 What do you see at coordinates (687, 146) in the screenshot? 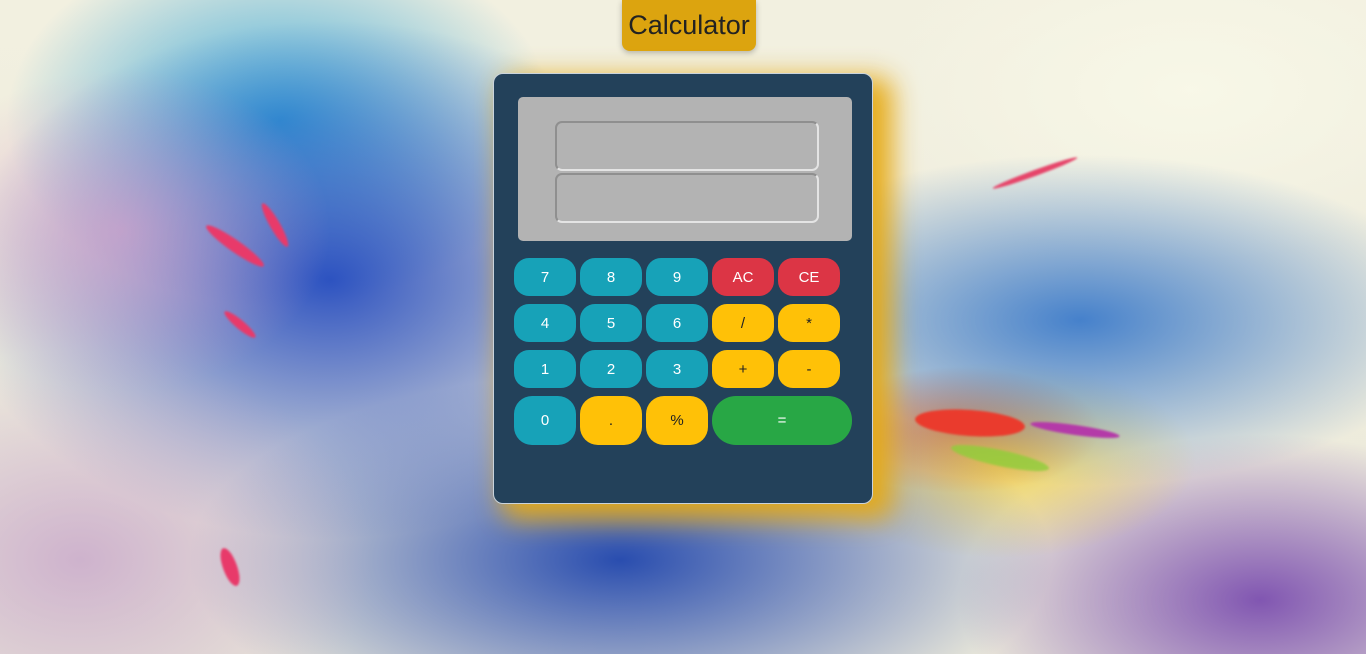
I see `expression-display` at bounding box center [687, 146].